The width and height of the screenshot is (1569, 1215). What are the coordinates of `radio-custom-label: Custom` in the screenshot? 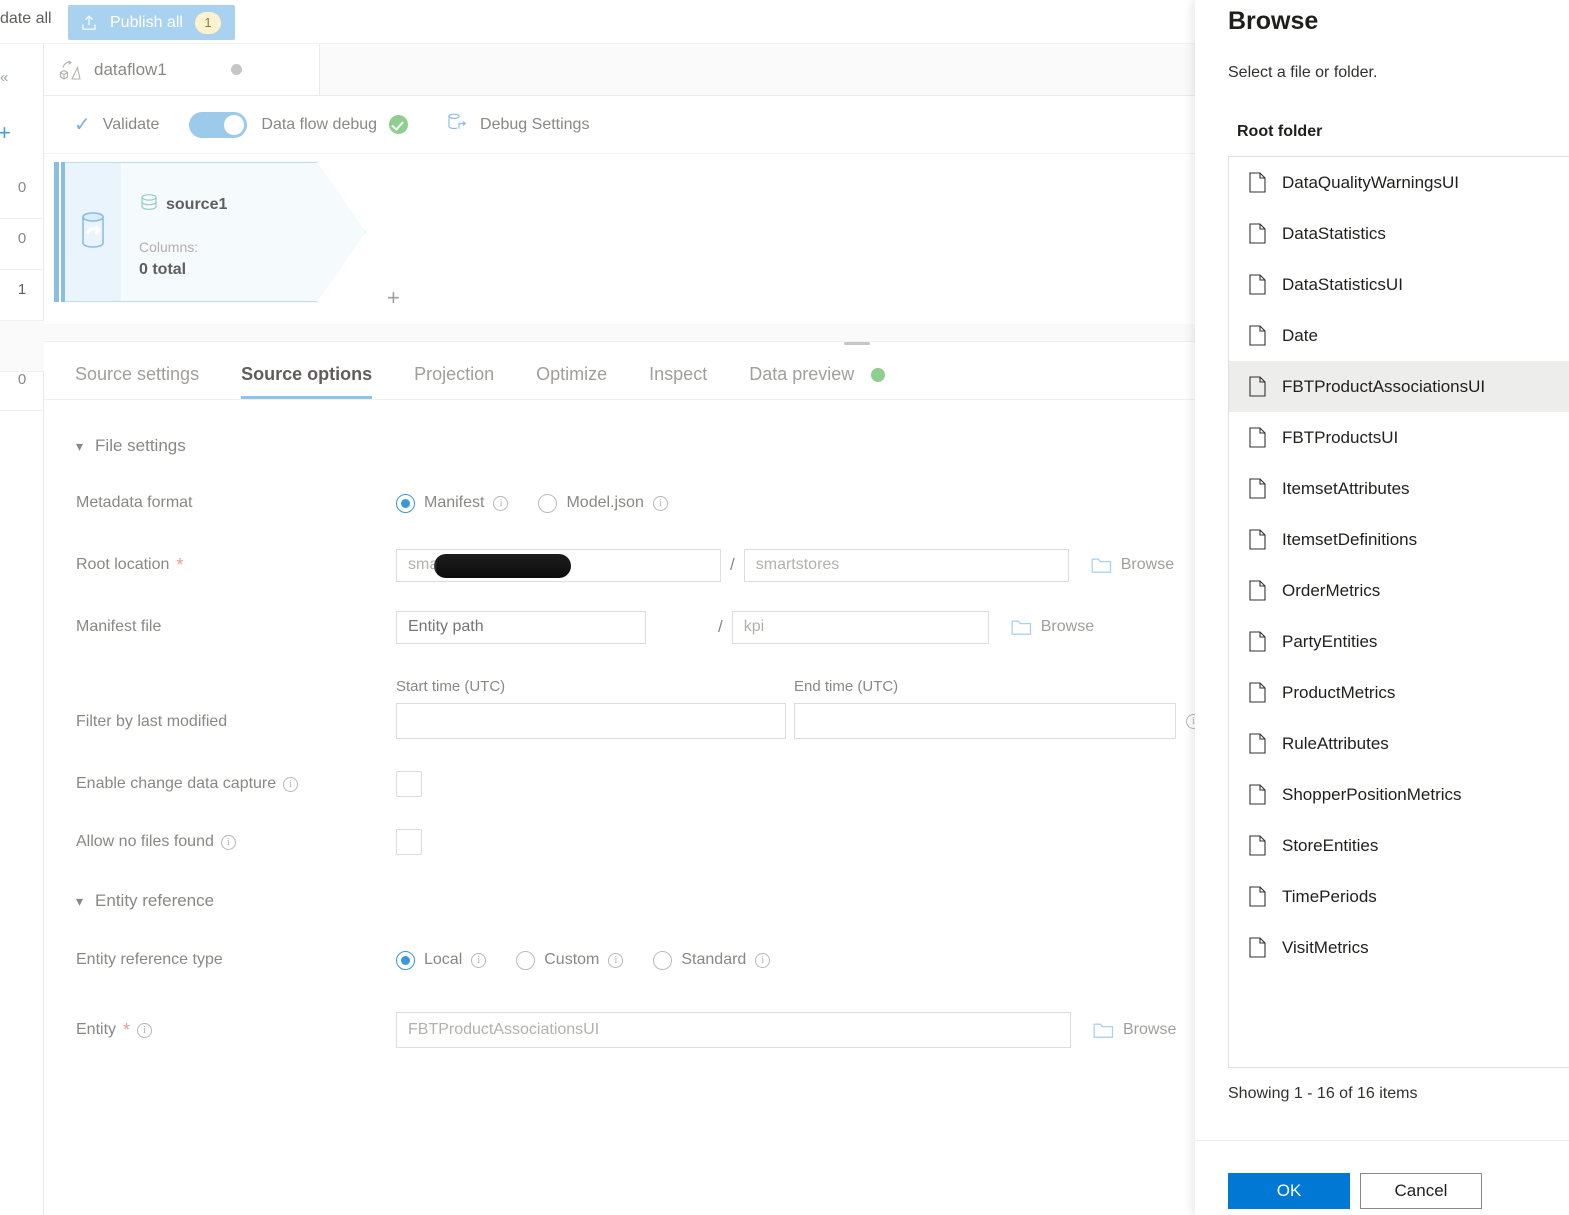 It's located at (572, 959).